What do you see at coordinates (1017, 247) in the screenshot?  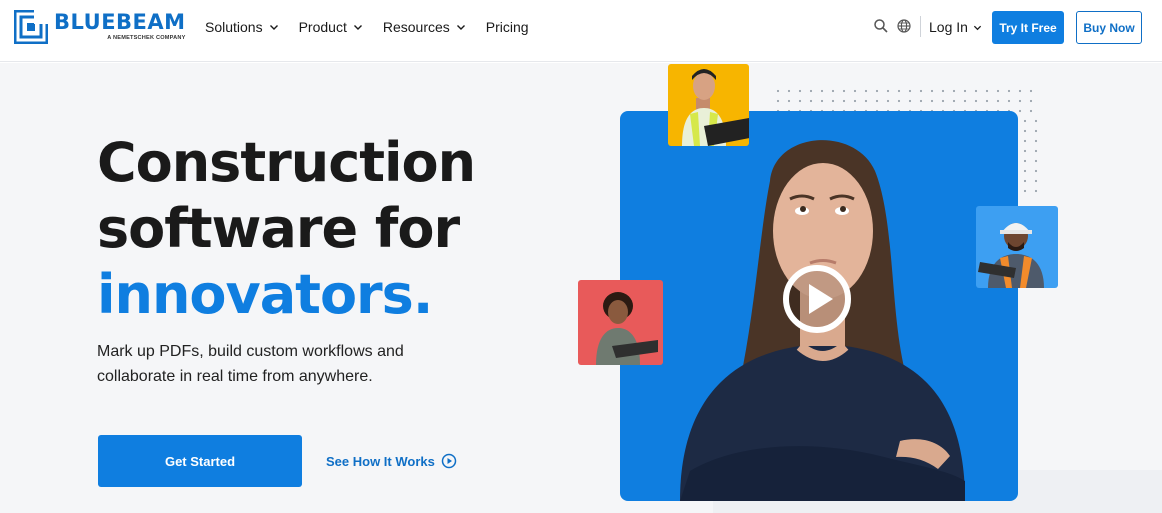 I see `worker-hardhat-image` at bounding box center [1017, 247].